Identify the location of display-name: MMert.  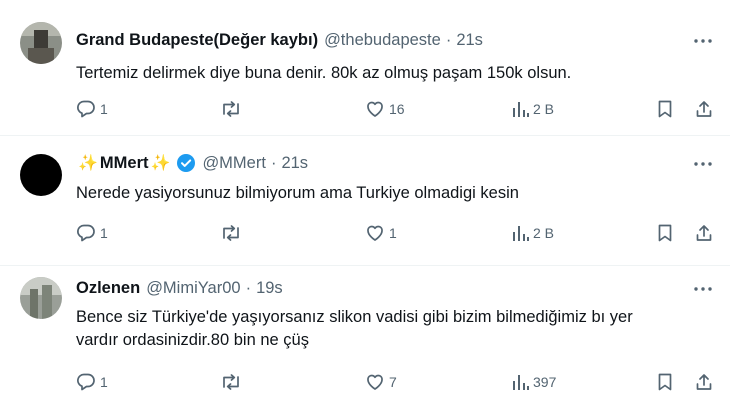
(124, 163).